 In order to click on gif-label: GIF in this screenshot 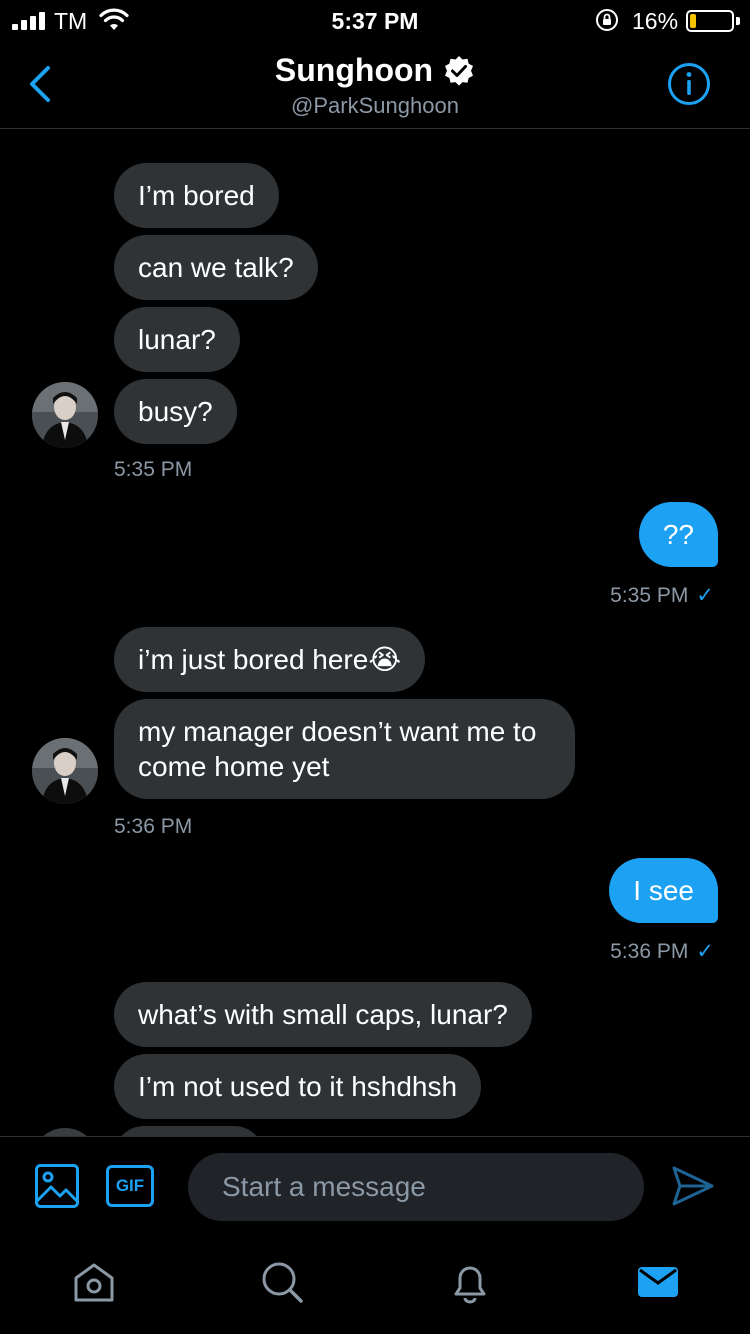, I will do `click(130, 1185)`.